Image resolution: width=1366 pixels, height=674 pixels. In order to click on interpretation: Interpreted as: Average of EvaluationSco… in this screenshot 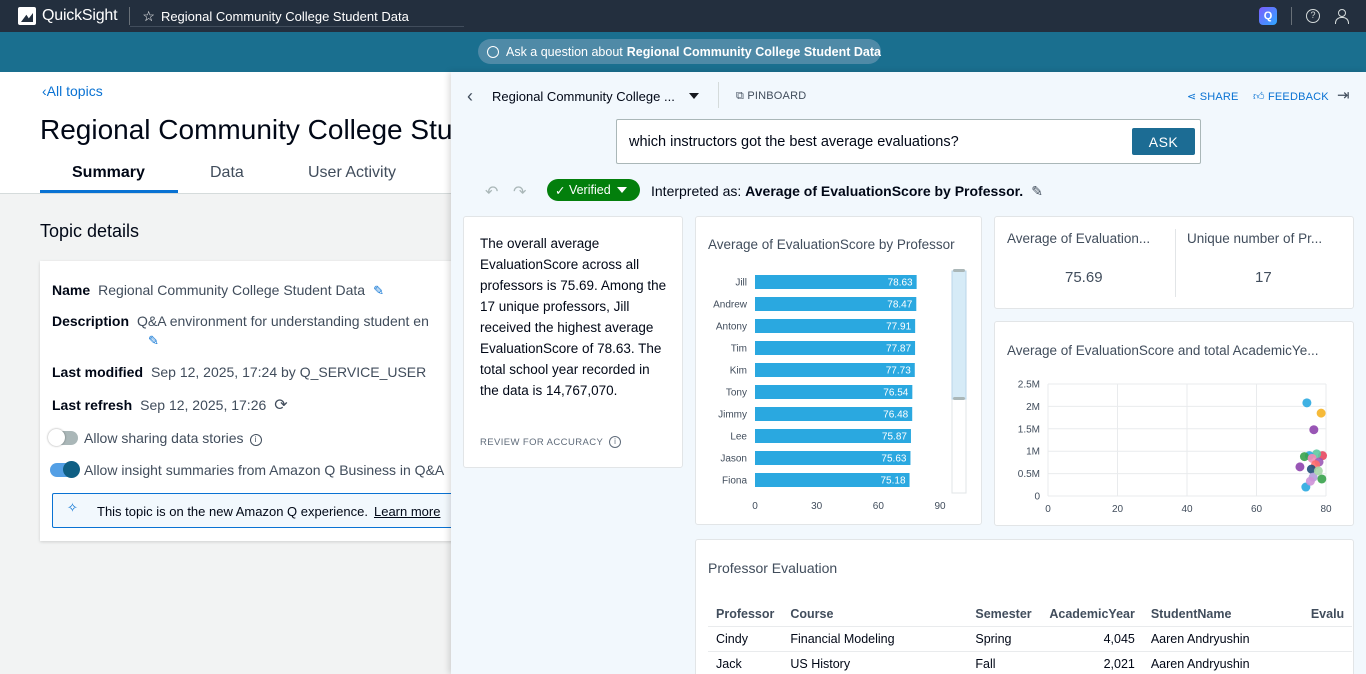, I will do `click(847, 191)`.